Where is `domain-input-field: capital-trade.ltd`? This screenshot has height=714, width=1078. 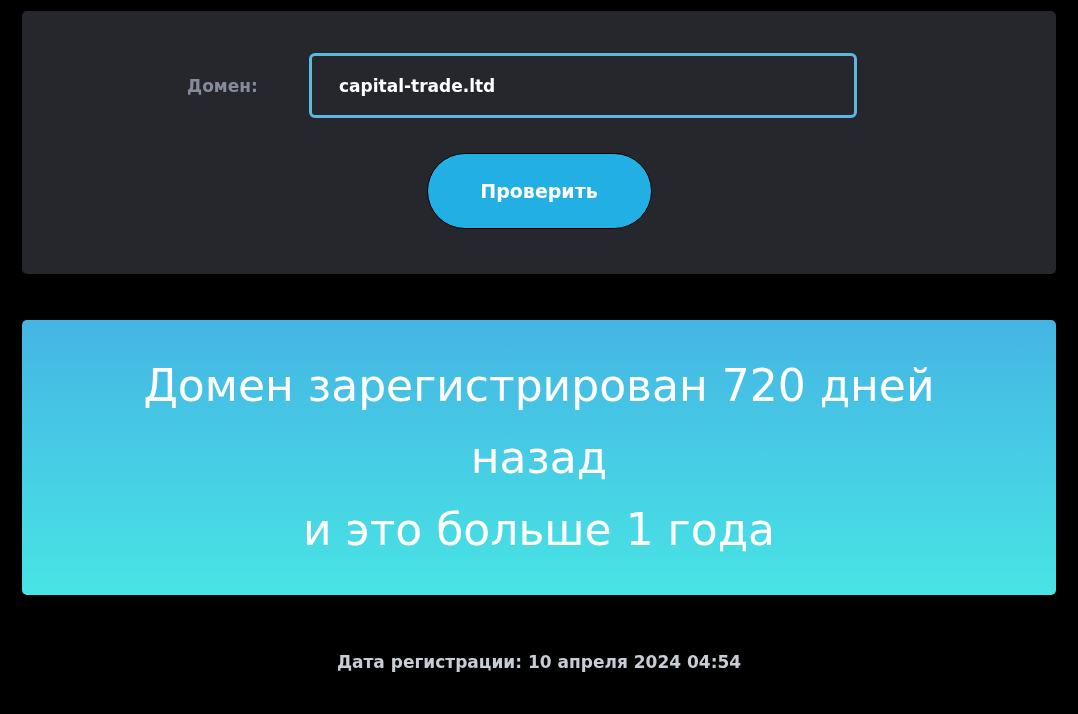
domain-input-field: capital-trade.ltd is located at coordinates (583, 85).